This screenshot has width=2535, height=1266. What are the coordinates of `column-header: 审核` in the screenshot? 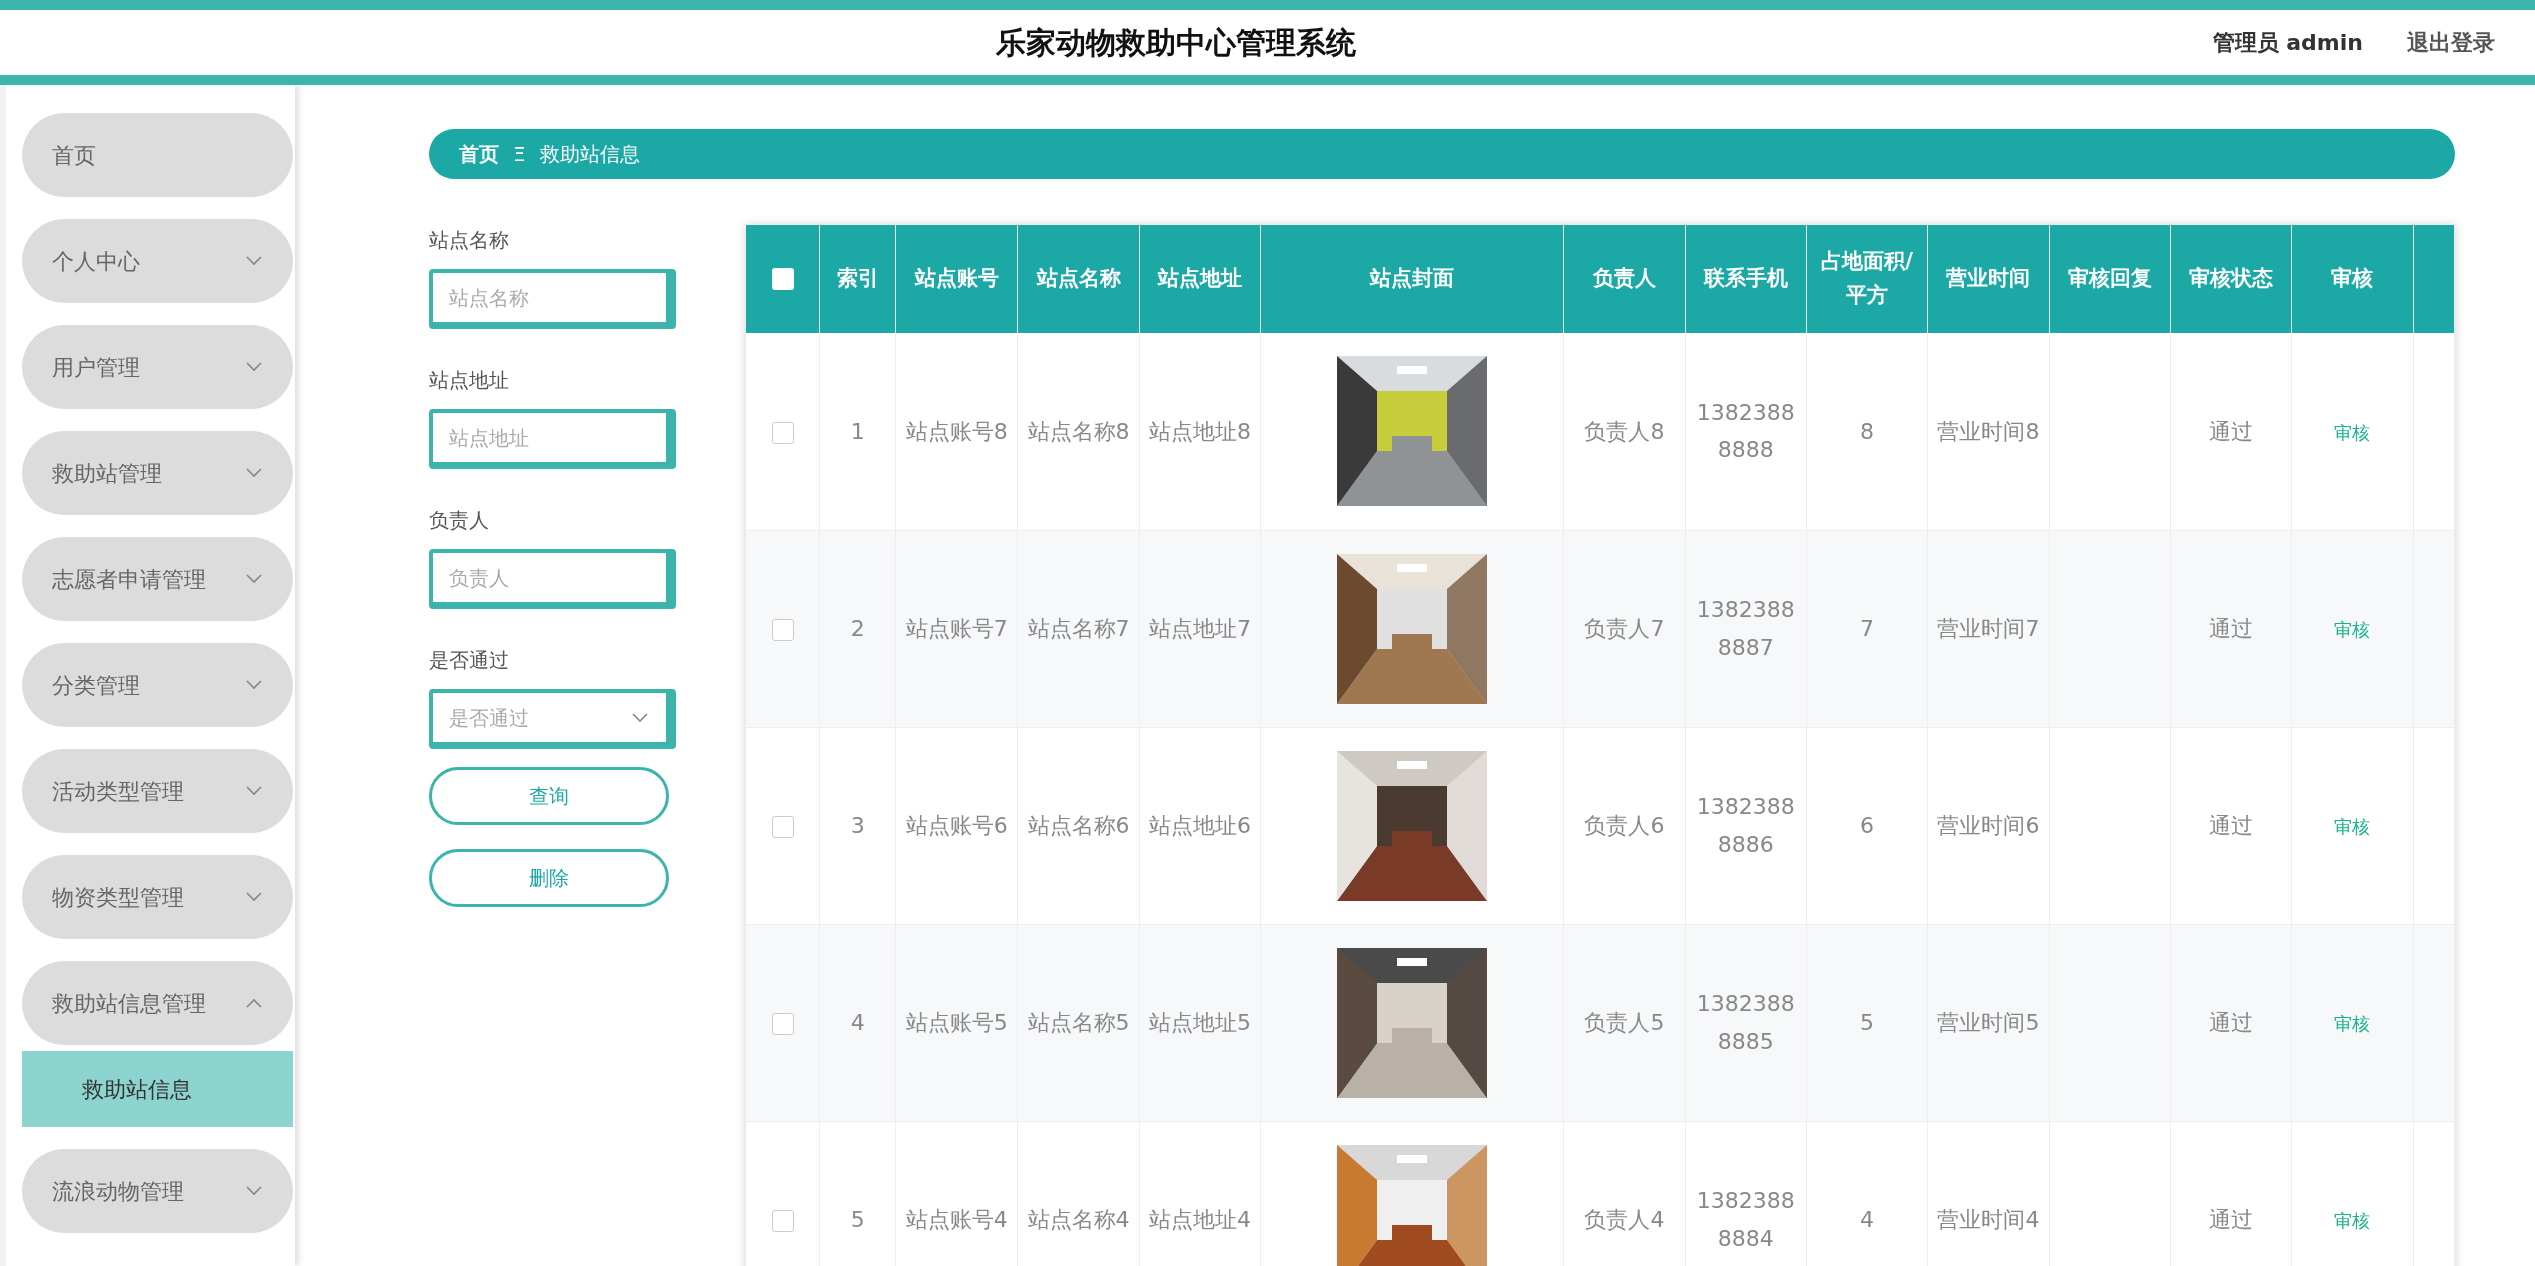 It's located at (2352, 279).